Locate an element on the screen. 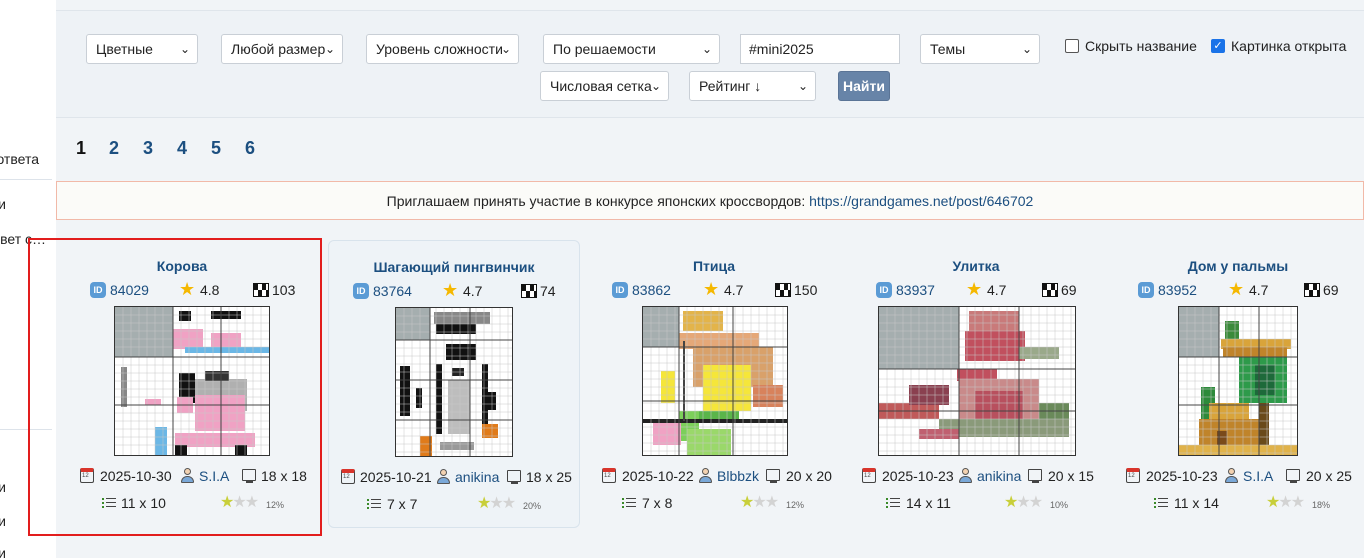 This screenshot has height=558, width=1364. difficulty-select: Уровень сложности ⌄ is located at coordinates (442, 49).